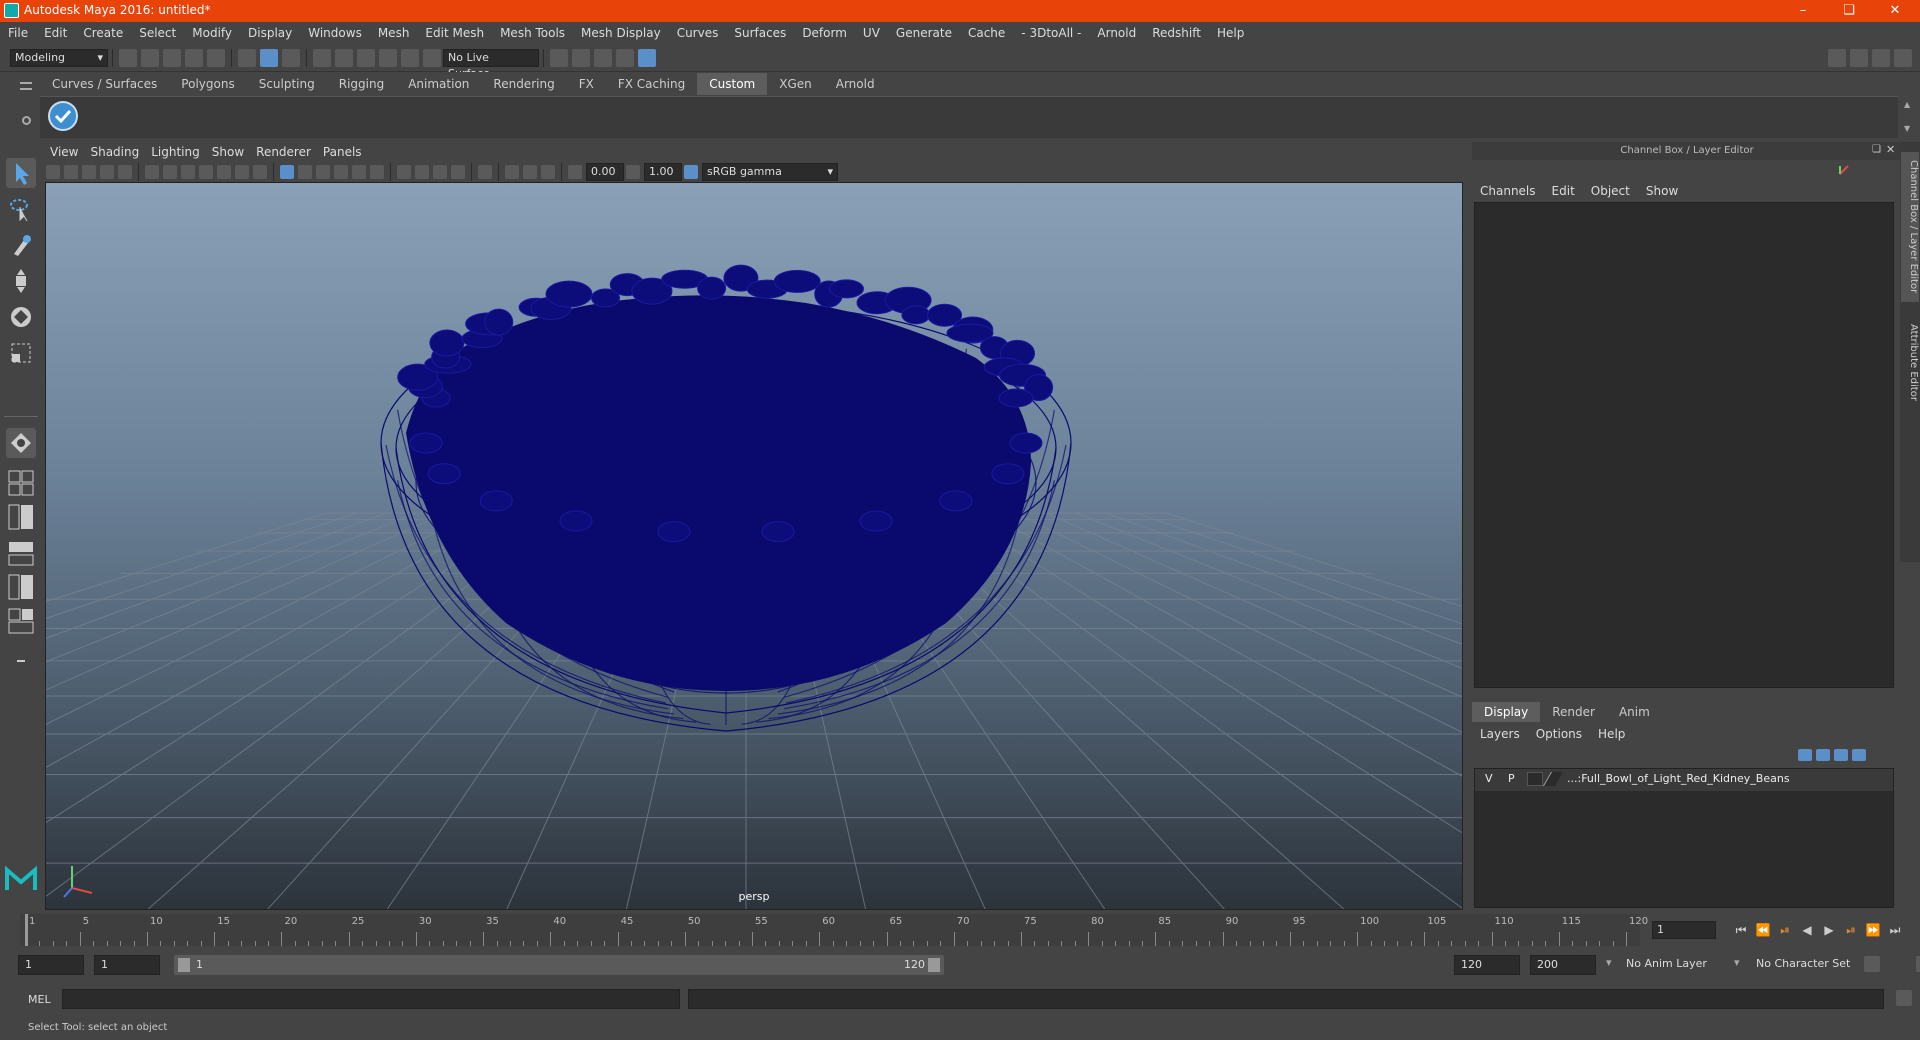 This screenshot has height=1040, width=1920. Describe the element at coordinates (172, 57) in the screenshot. I see `save-scene-icon` at that location.